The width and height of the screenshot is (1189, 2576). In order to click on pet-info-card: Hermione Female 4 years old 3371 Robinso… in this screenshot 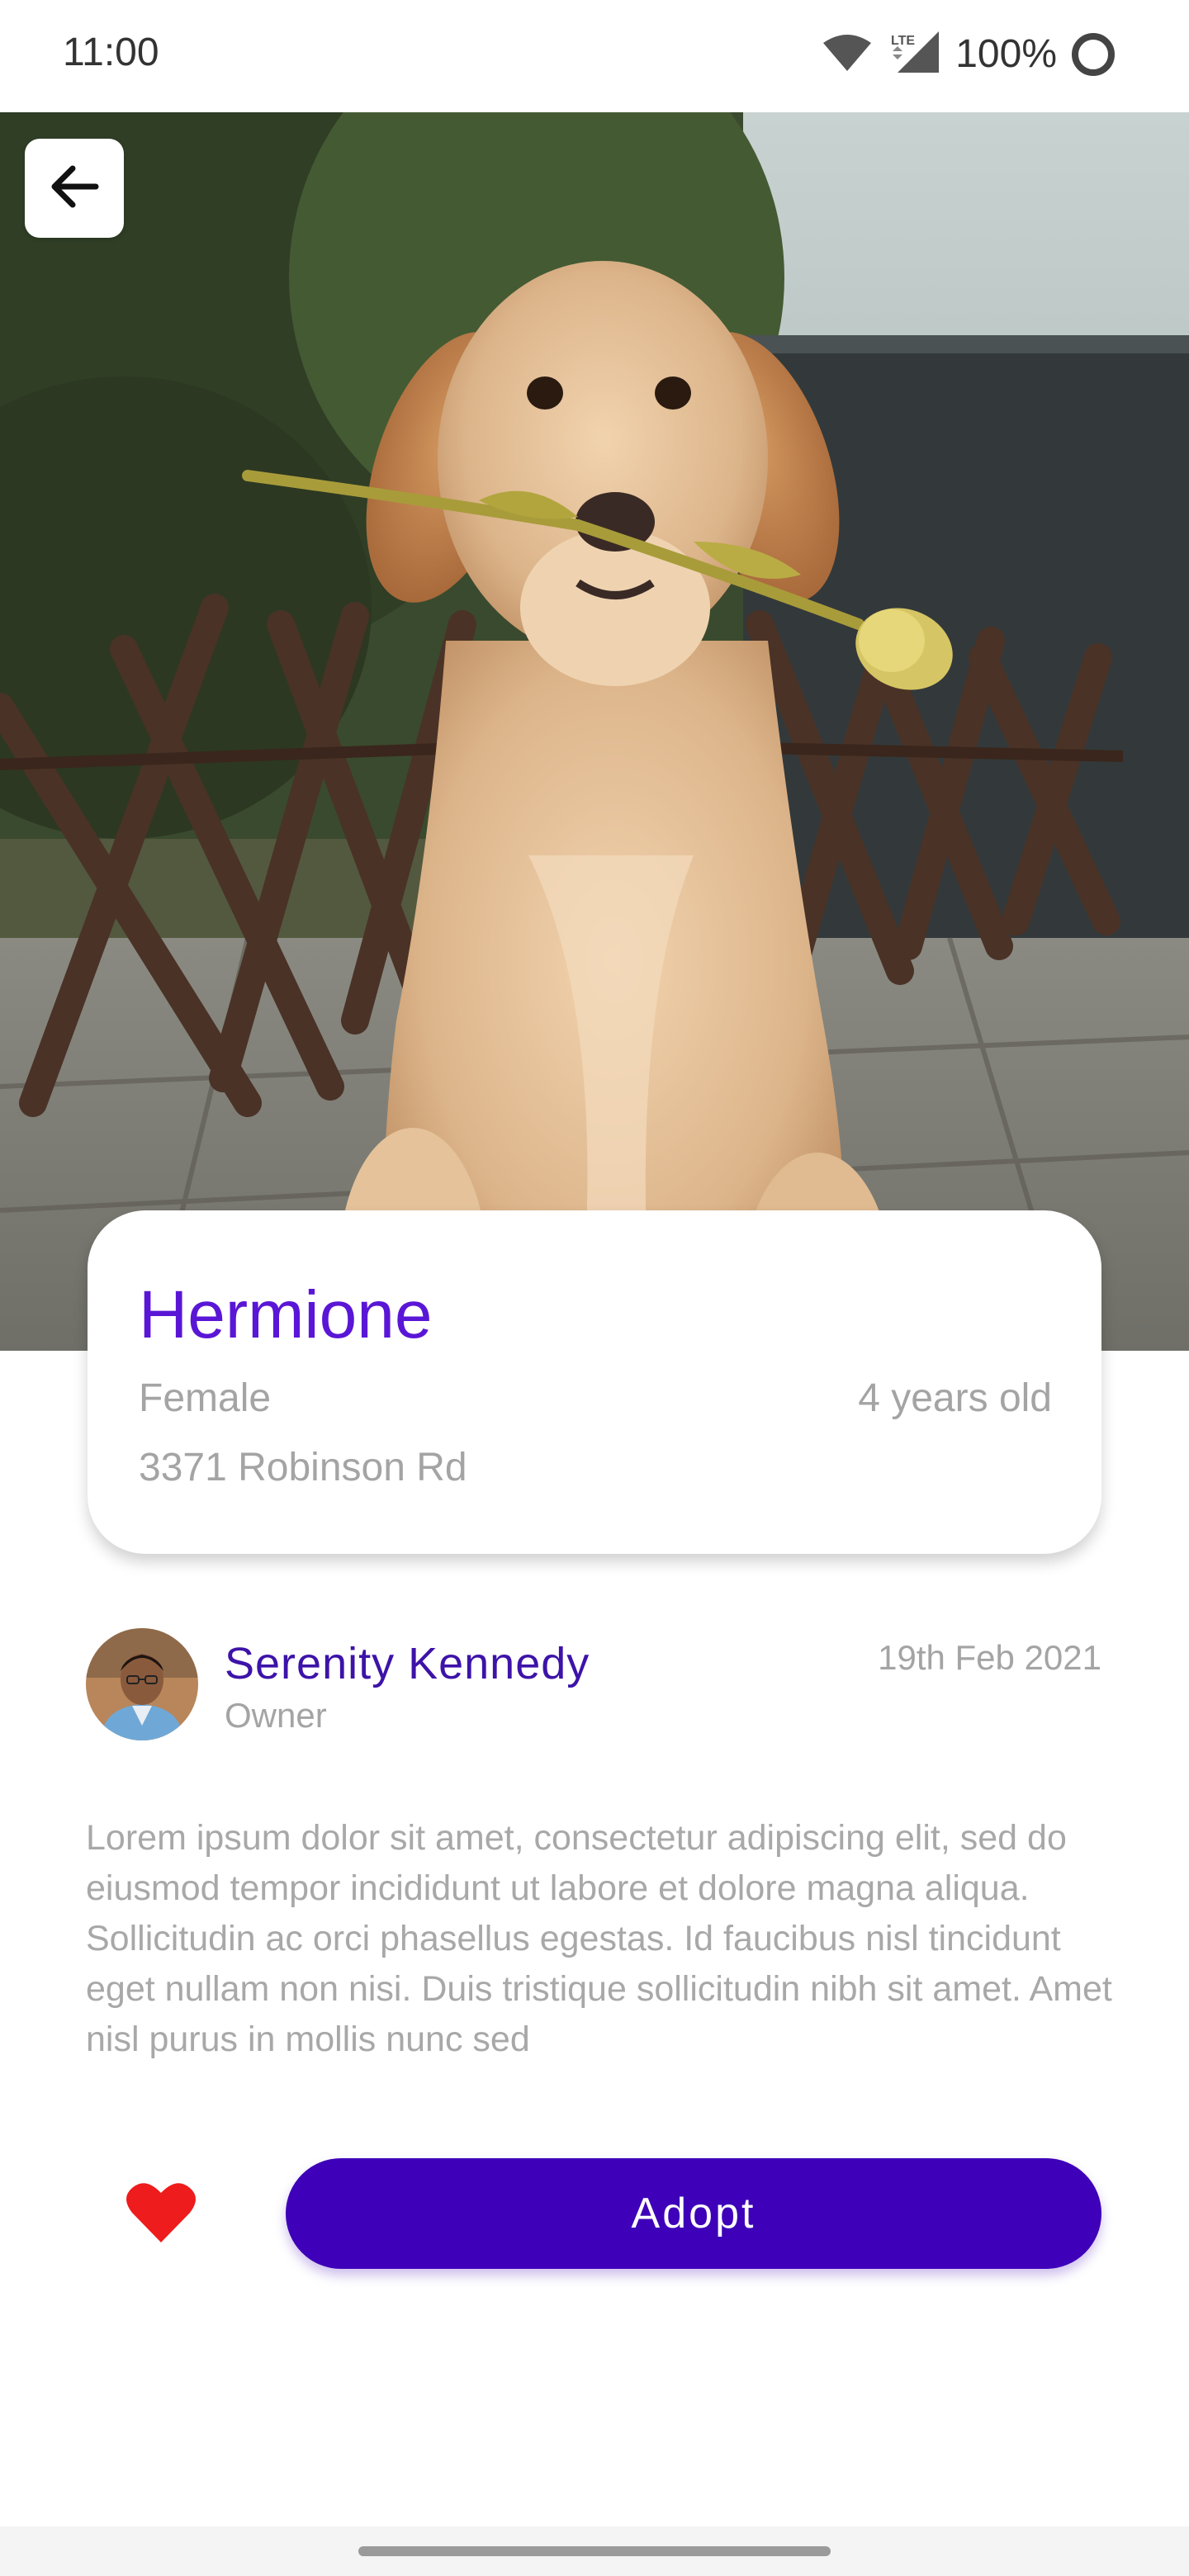, I will do `click(594, 1382)`.